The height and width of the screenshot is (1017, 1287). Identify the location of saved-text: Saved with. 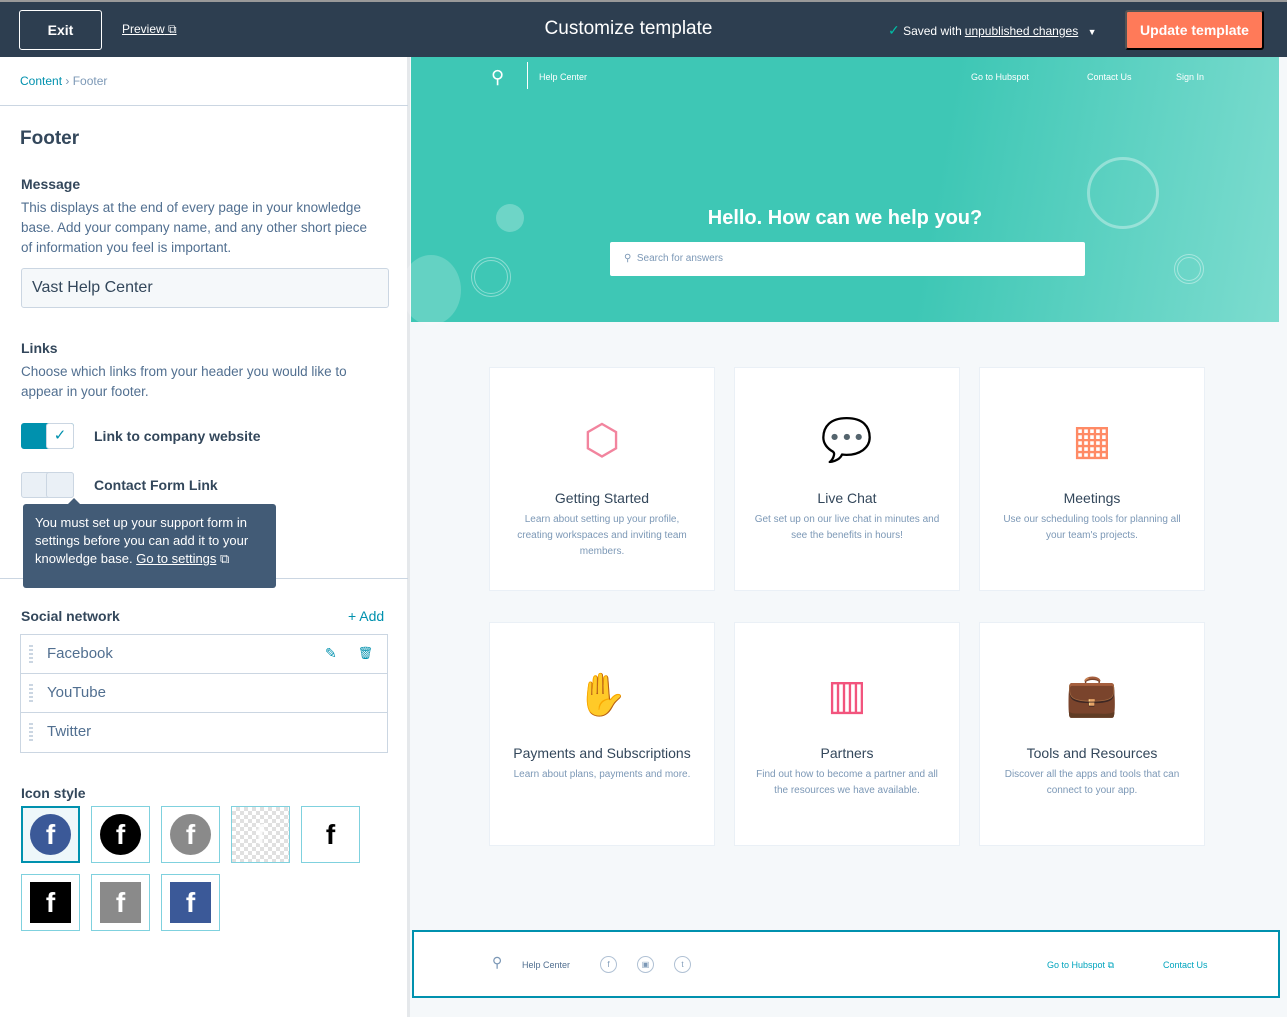
(932, 31).